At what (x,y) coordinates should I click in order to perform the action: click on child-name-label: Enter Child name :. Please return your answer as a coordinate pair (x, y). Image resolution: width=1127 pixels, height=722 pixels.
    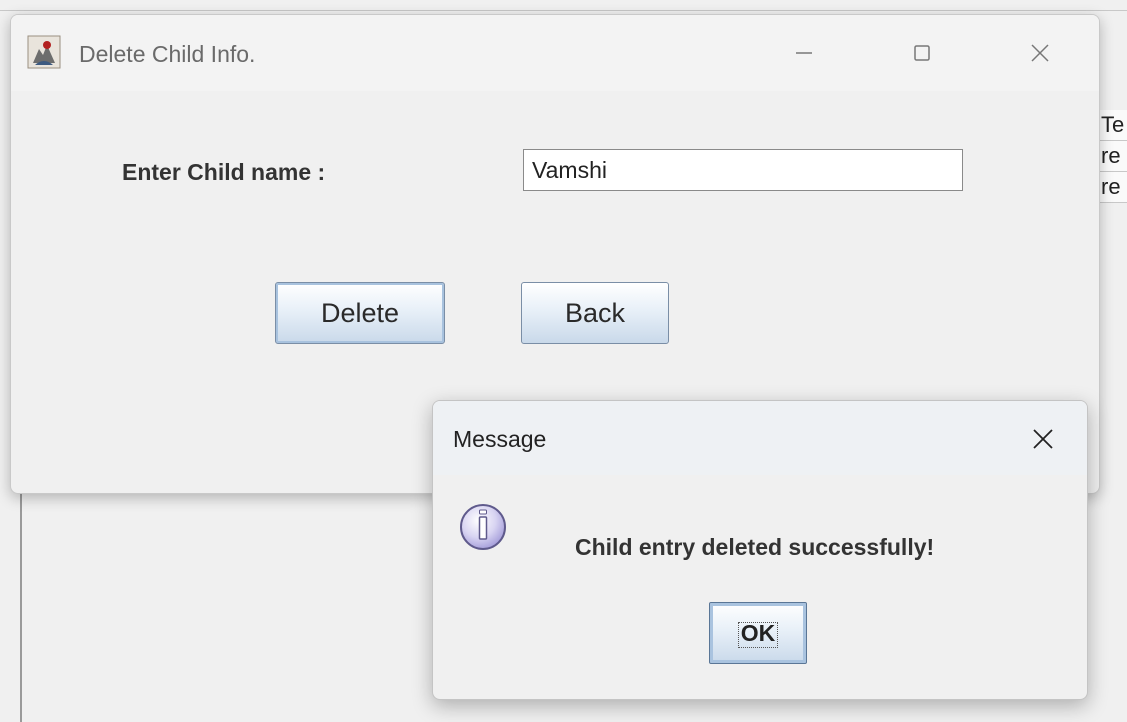
    Looking at the image, I should click on (224, 172).